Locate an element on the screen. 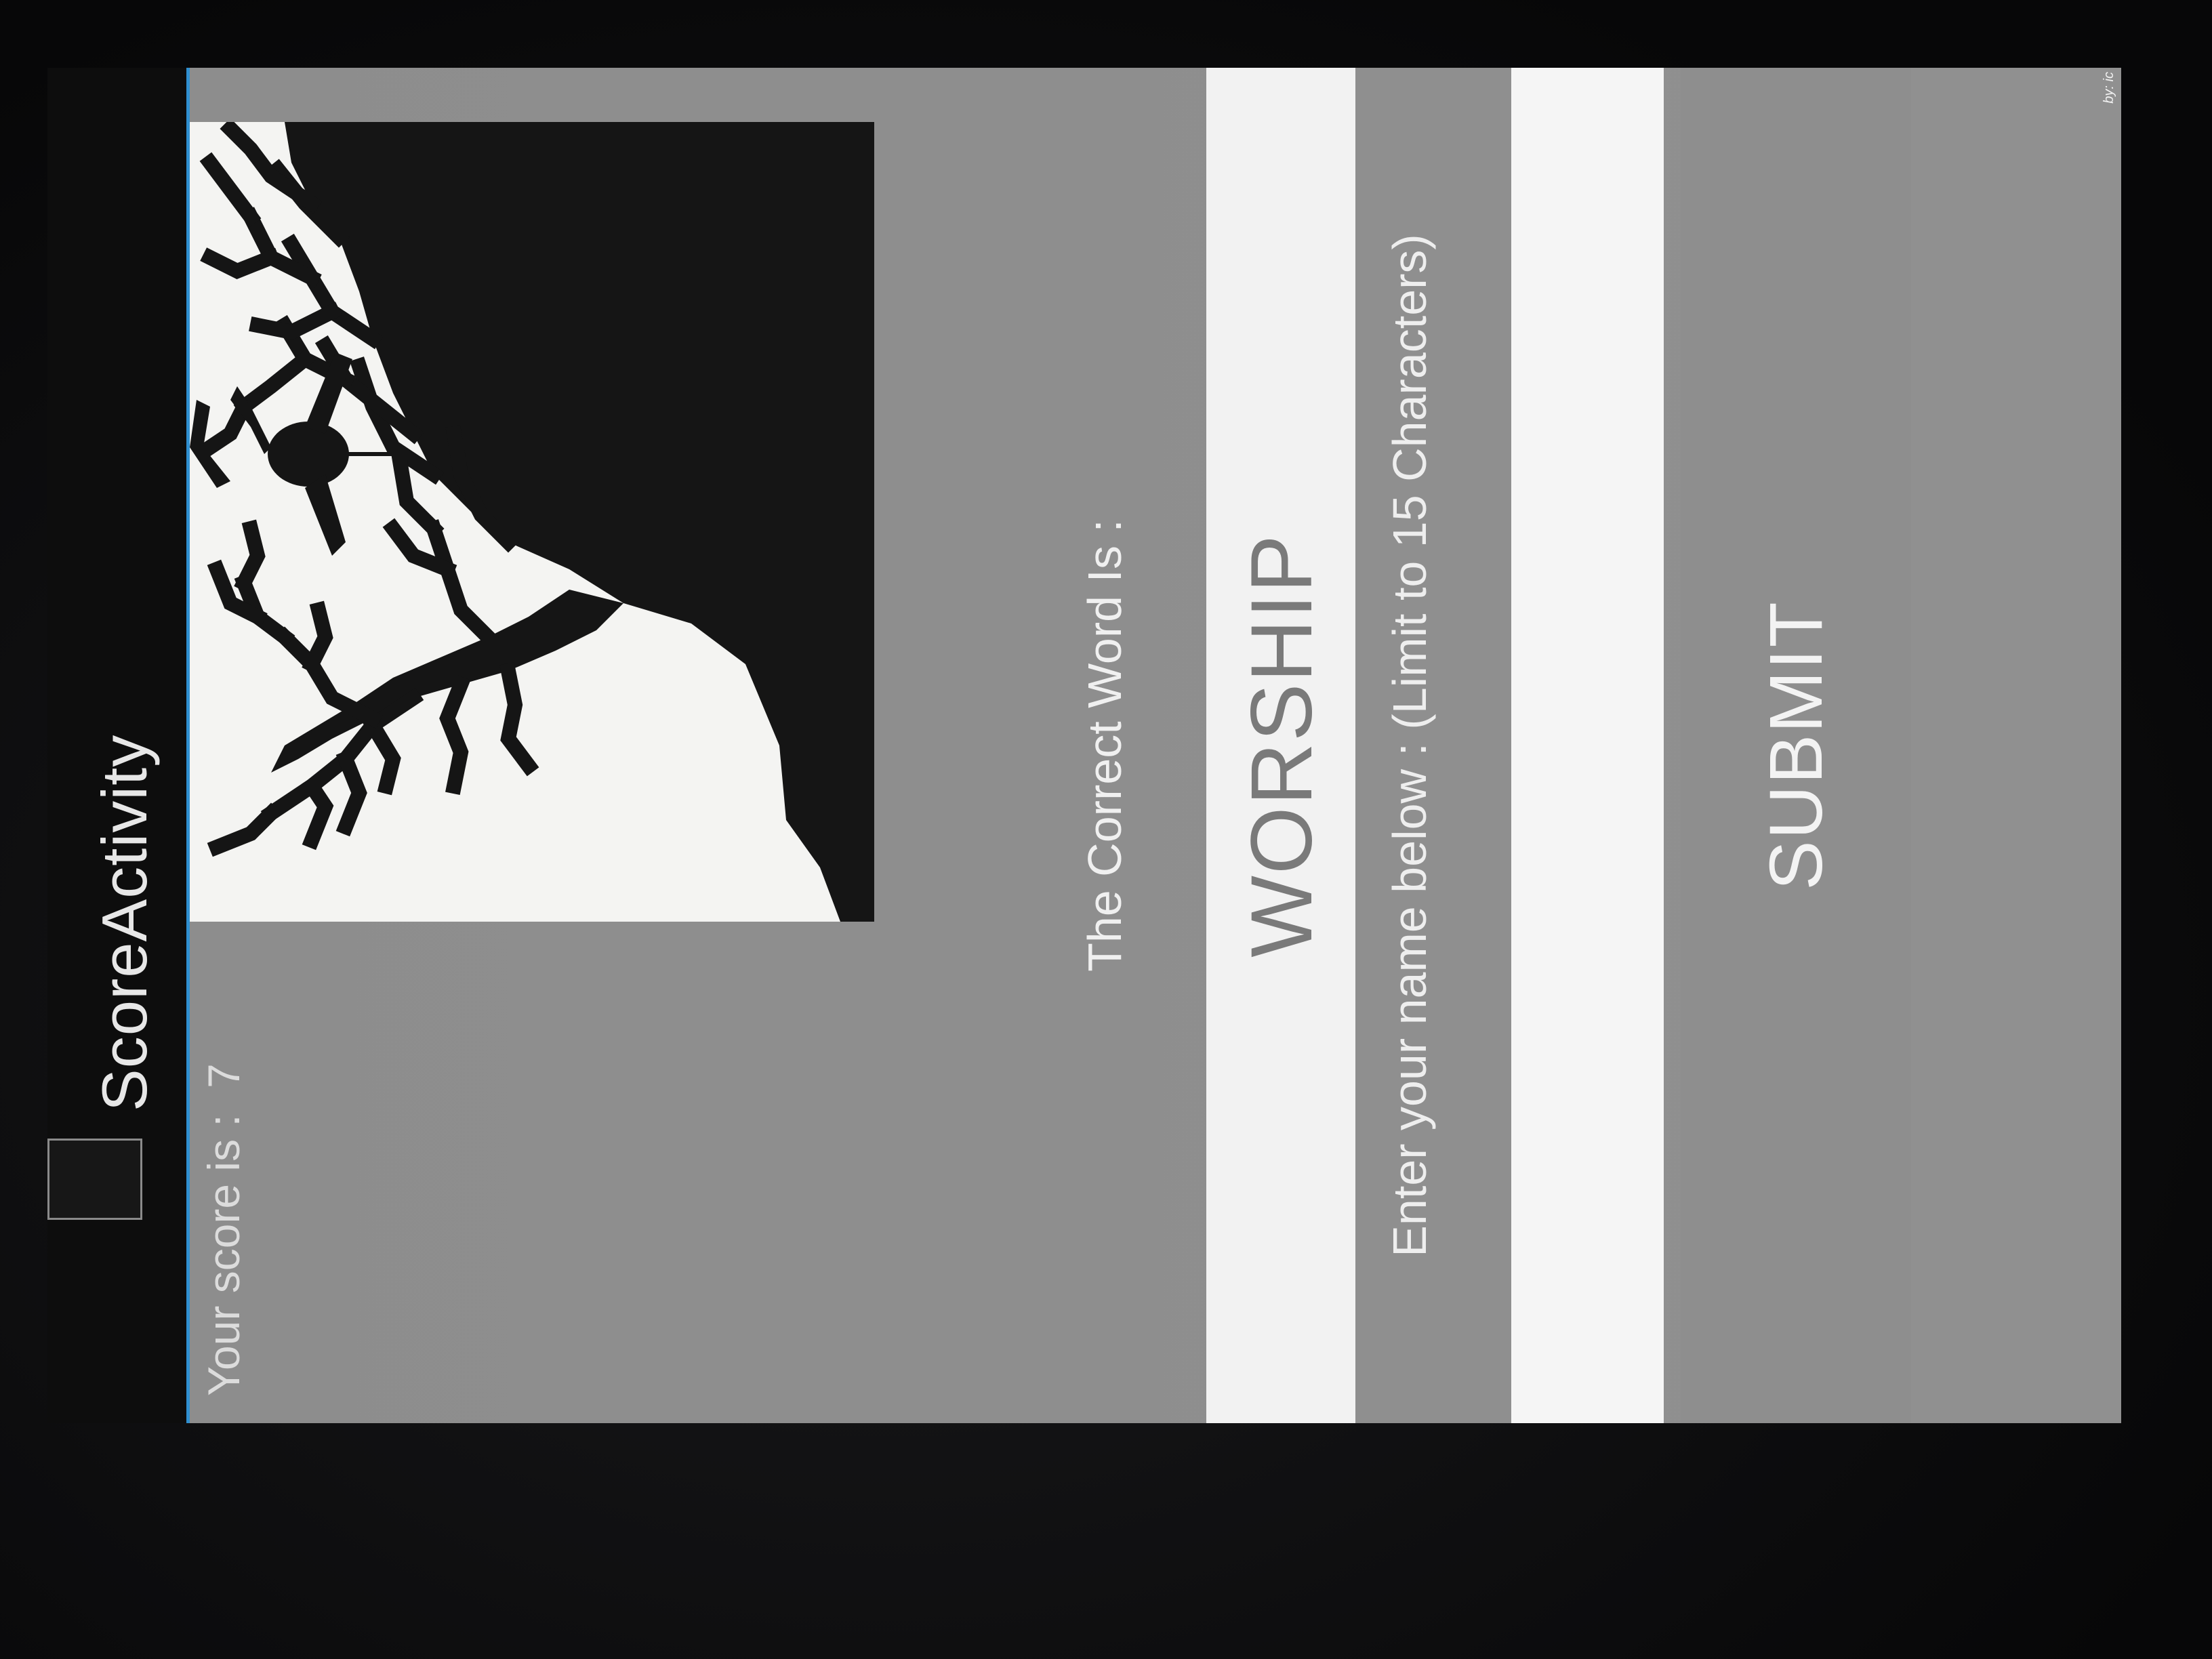 This screenshot has width=2212, height=1659. score-label: Your score is : is located at coordinates (224, 1255).